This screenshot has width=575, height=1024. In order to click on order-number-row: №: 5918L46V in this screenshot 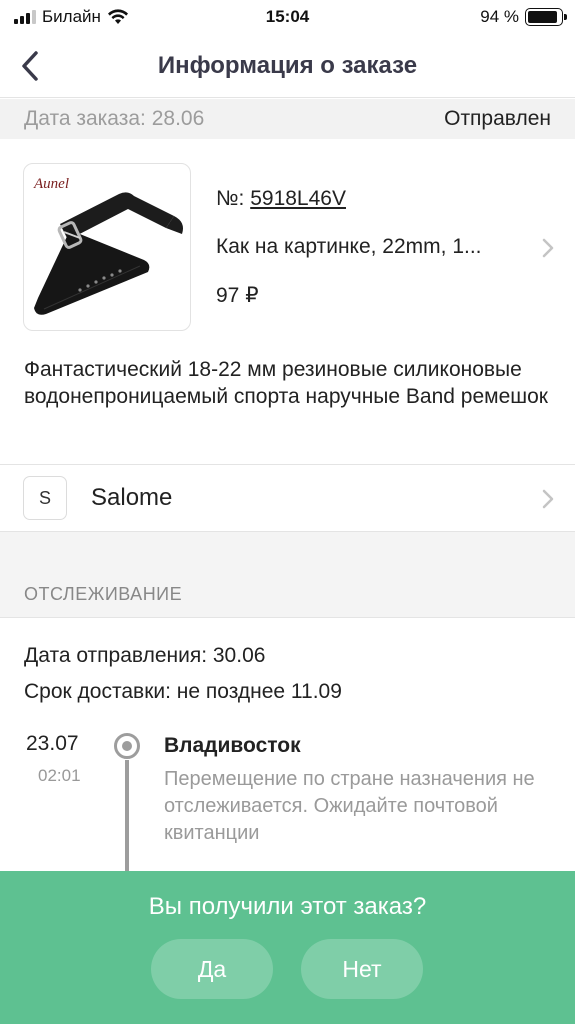, I will do `click(383, 199)`.